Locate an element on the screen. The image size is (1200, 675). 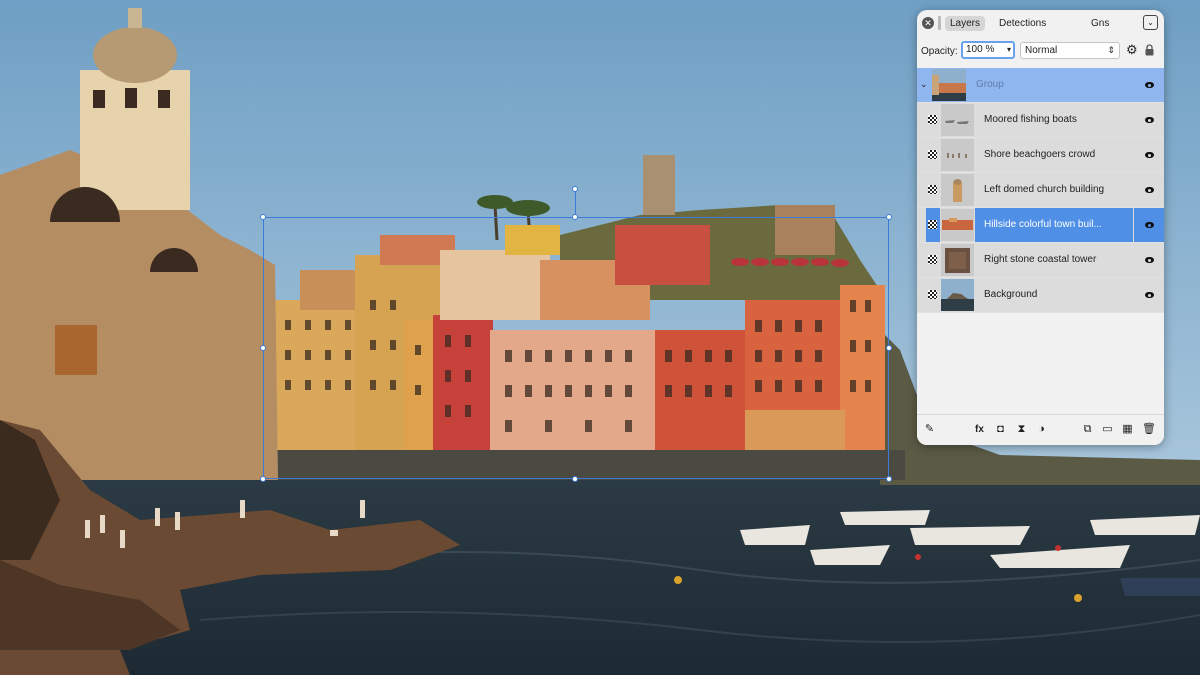
opacity-input: 100 % ▾ is located at coordinates (988, 50).